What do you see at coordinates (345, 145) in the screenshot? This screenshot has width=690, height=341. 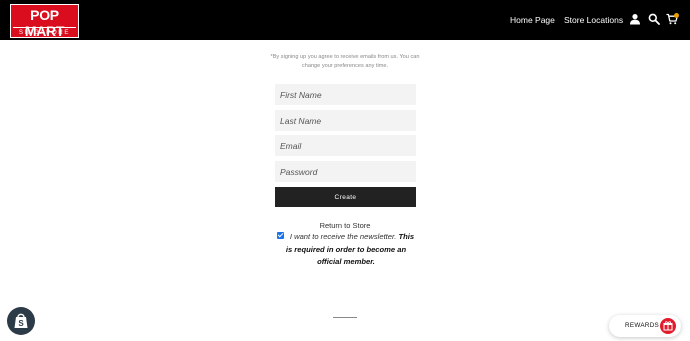 I see `email-field` at bounding box center [345, 145].